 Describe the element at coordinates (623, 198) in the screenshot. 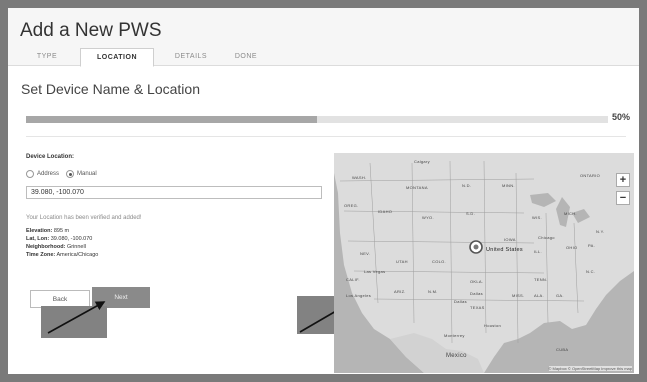

I see `zoom-out-button: −` at that location.